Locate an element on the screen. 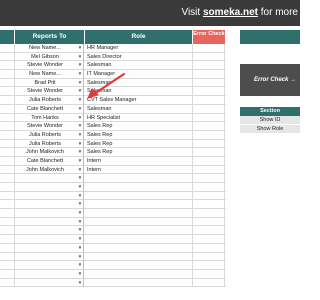  role-cell: HR Specialist is located at coordinates (139, 118).